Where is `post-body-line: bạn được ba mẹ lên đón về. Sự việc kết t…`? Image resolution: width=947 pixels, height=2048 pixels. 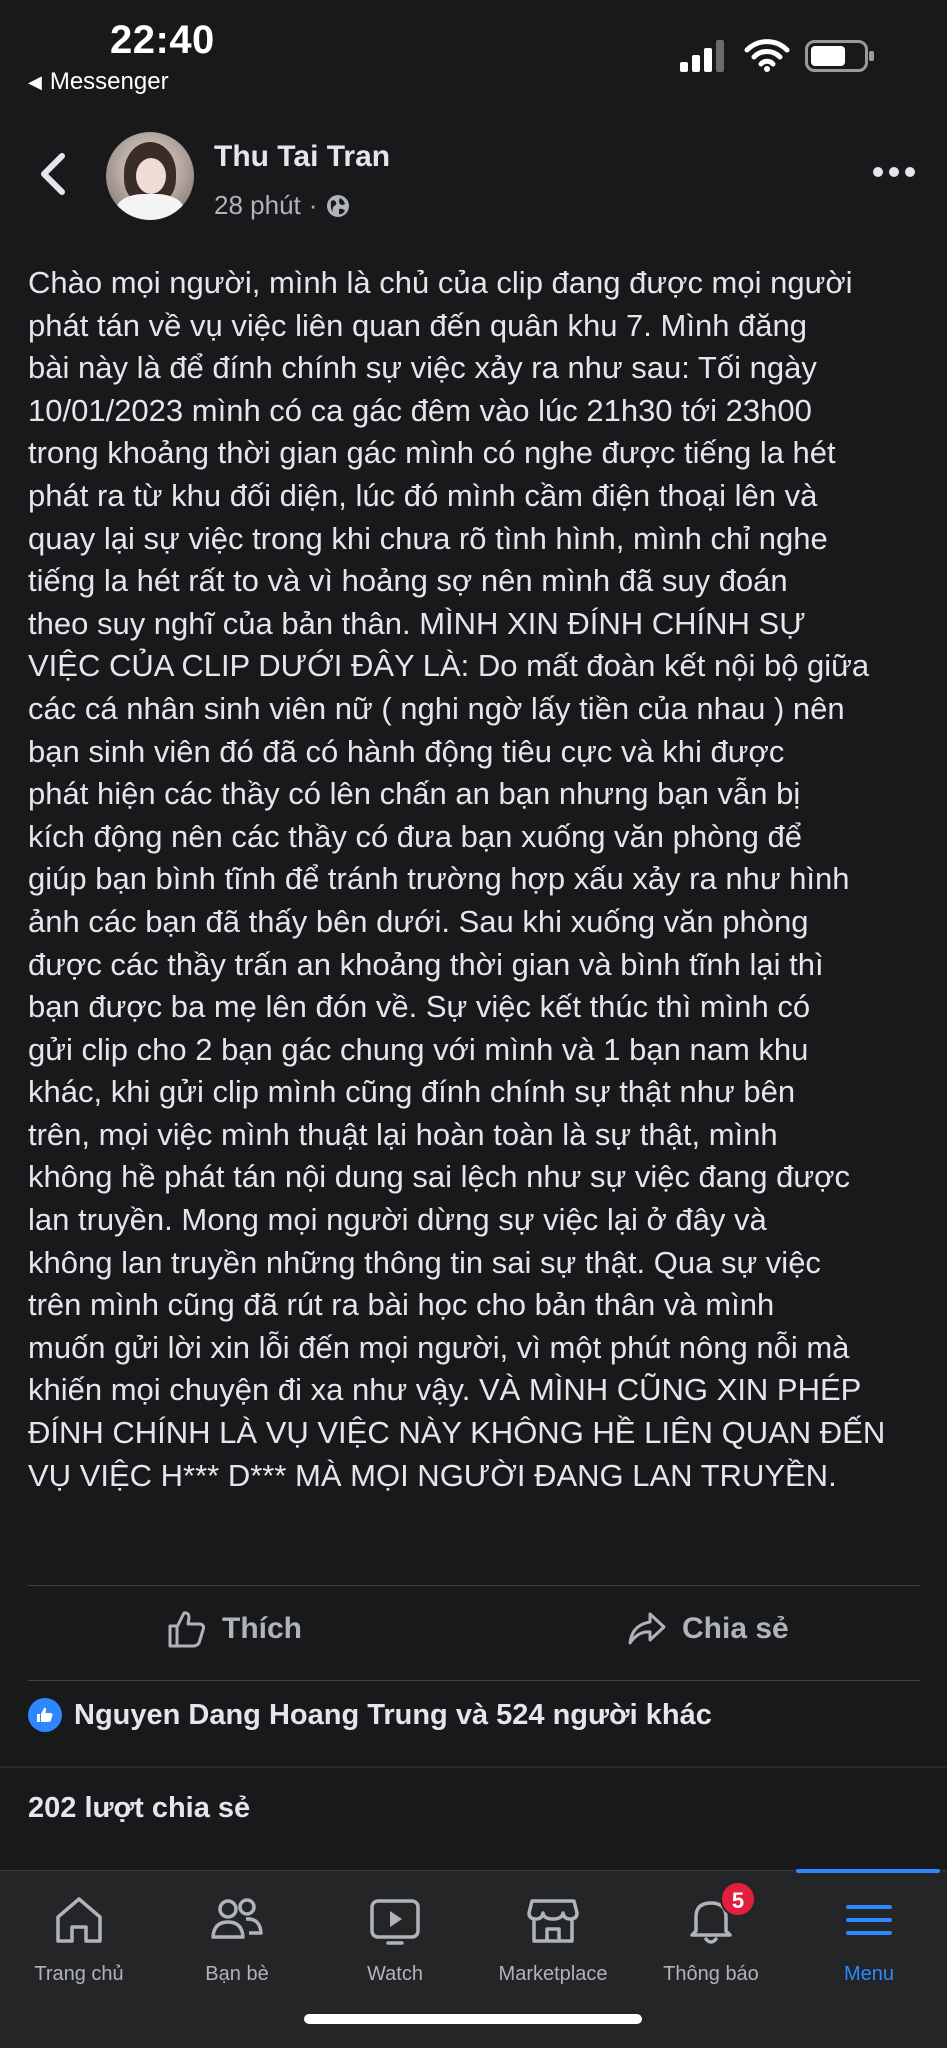 post-body-line: bạn được ba mẹ lên đón về. Sự việc kết t… is located at coordinates (419, 1007).